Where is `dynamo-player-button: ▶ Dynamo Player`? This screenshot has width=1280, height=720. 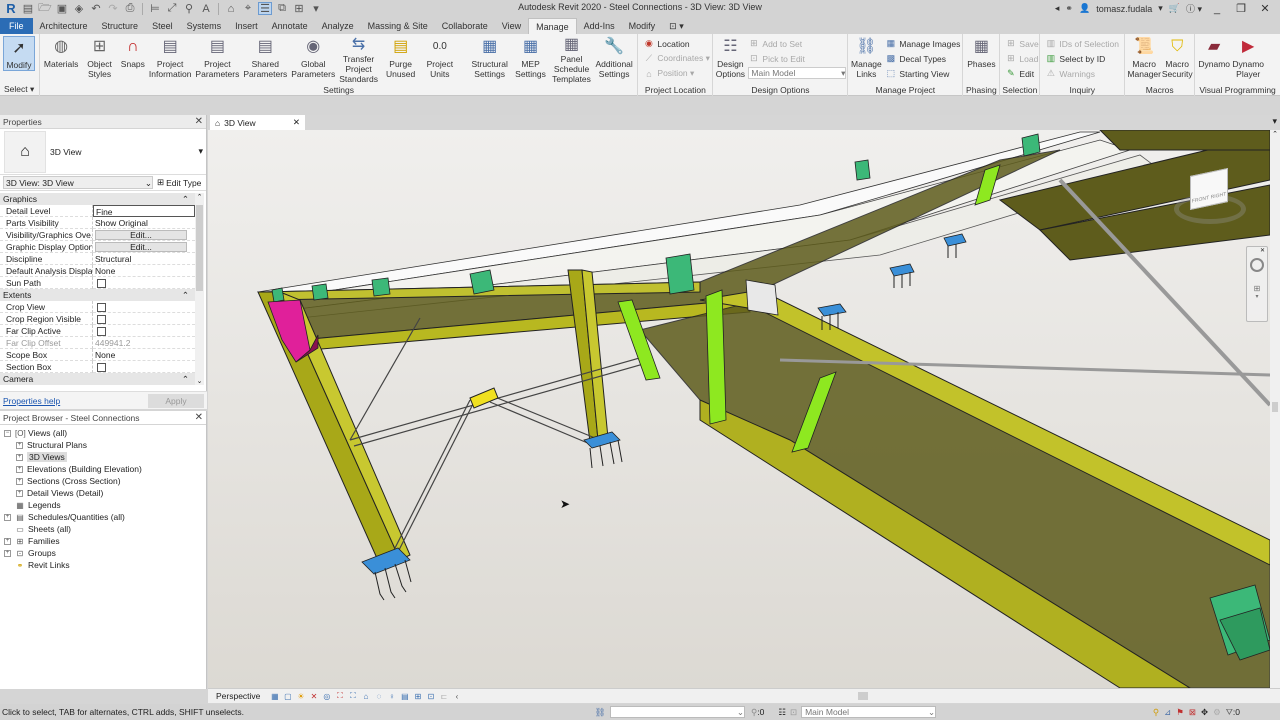 dynamo-player-button: ▶ Dynamo Player is located at coordinates (1248, 59).